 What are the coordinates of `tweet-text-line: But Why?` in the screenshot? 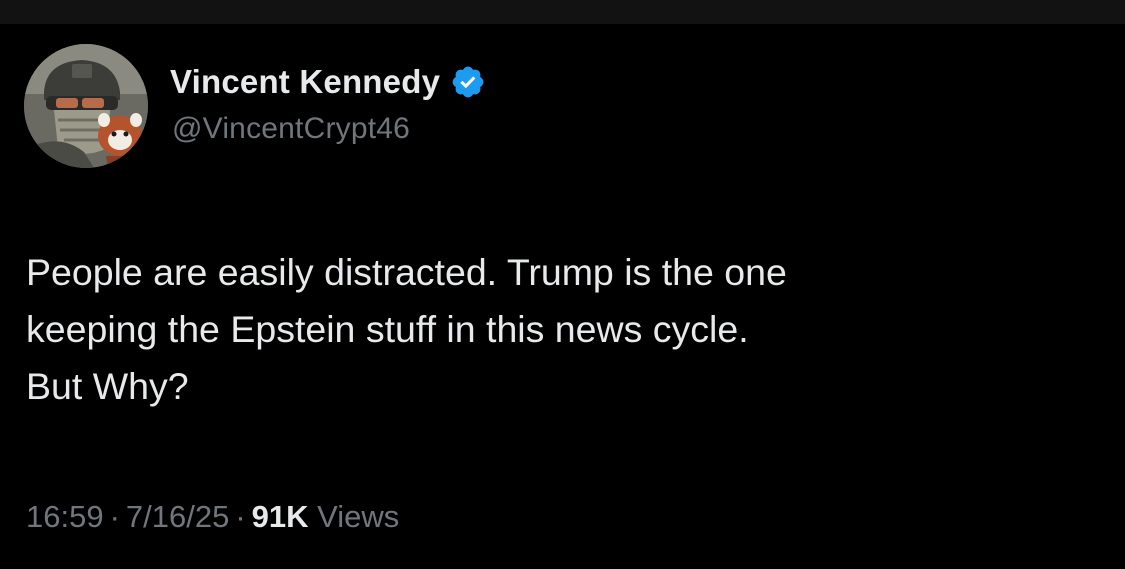 It's located at (107, 386).